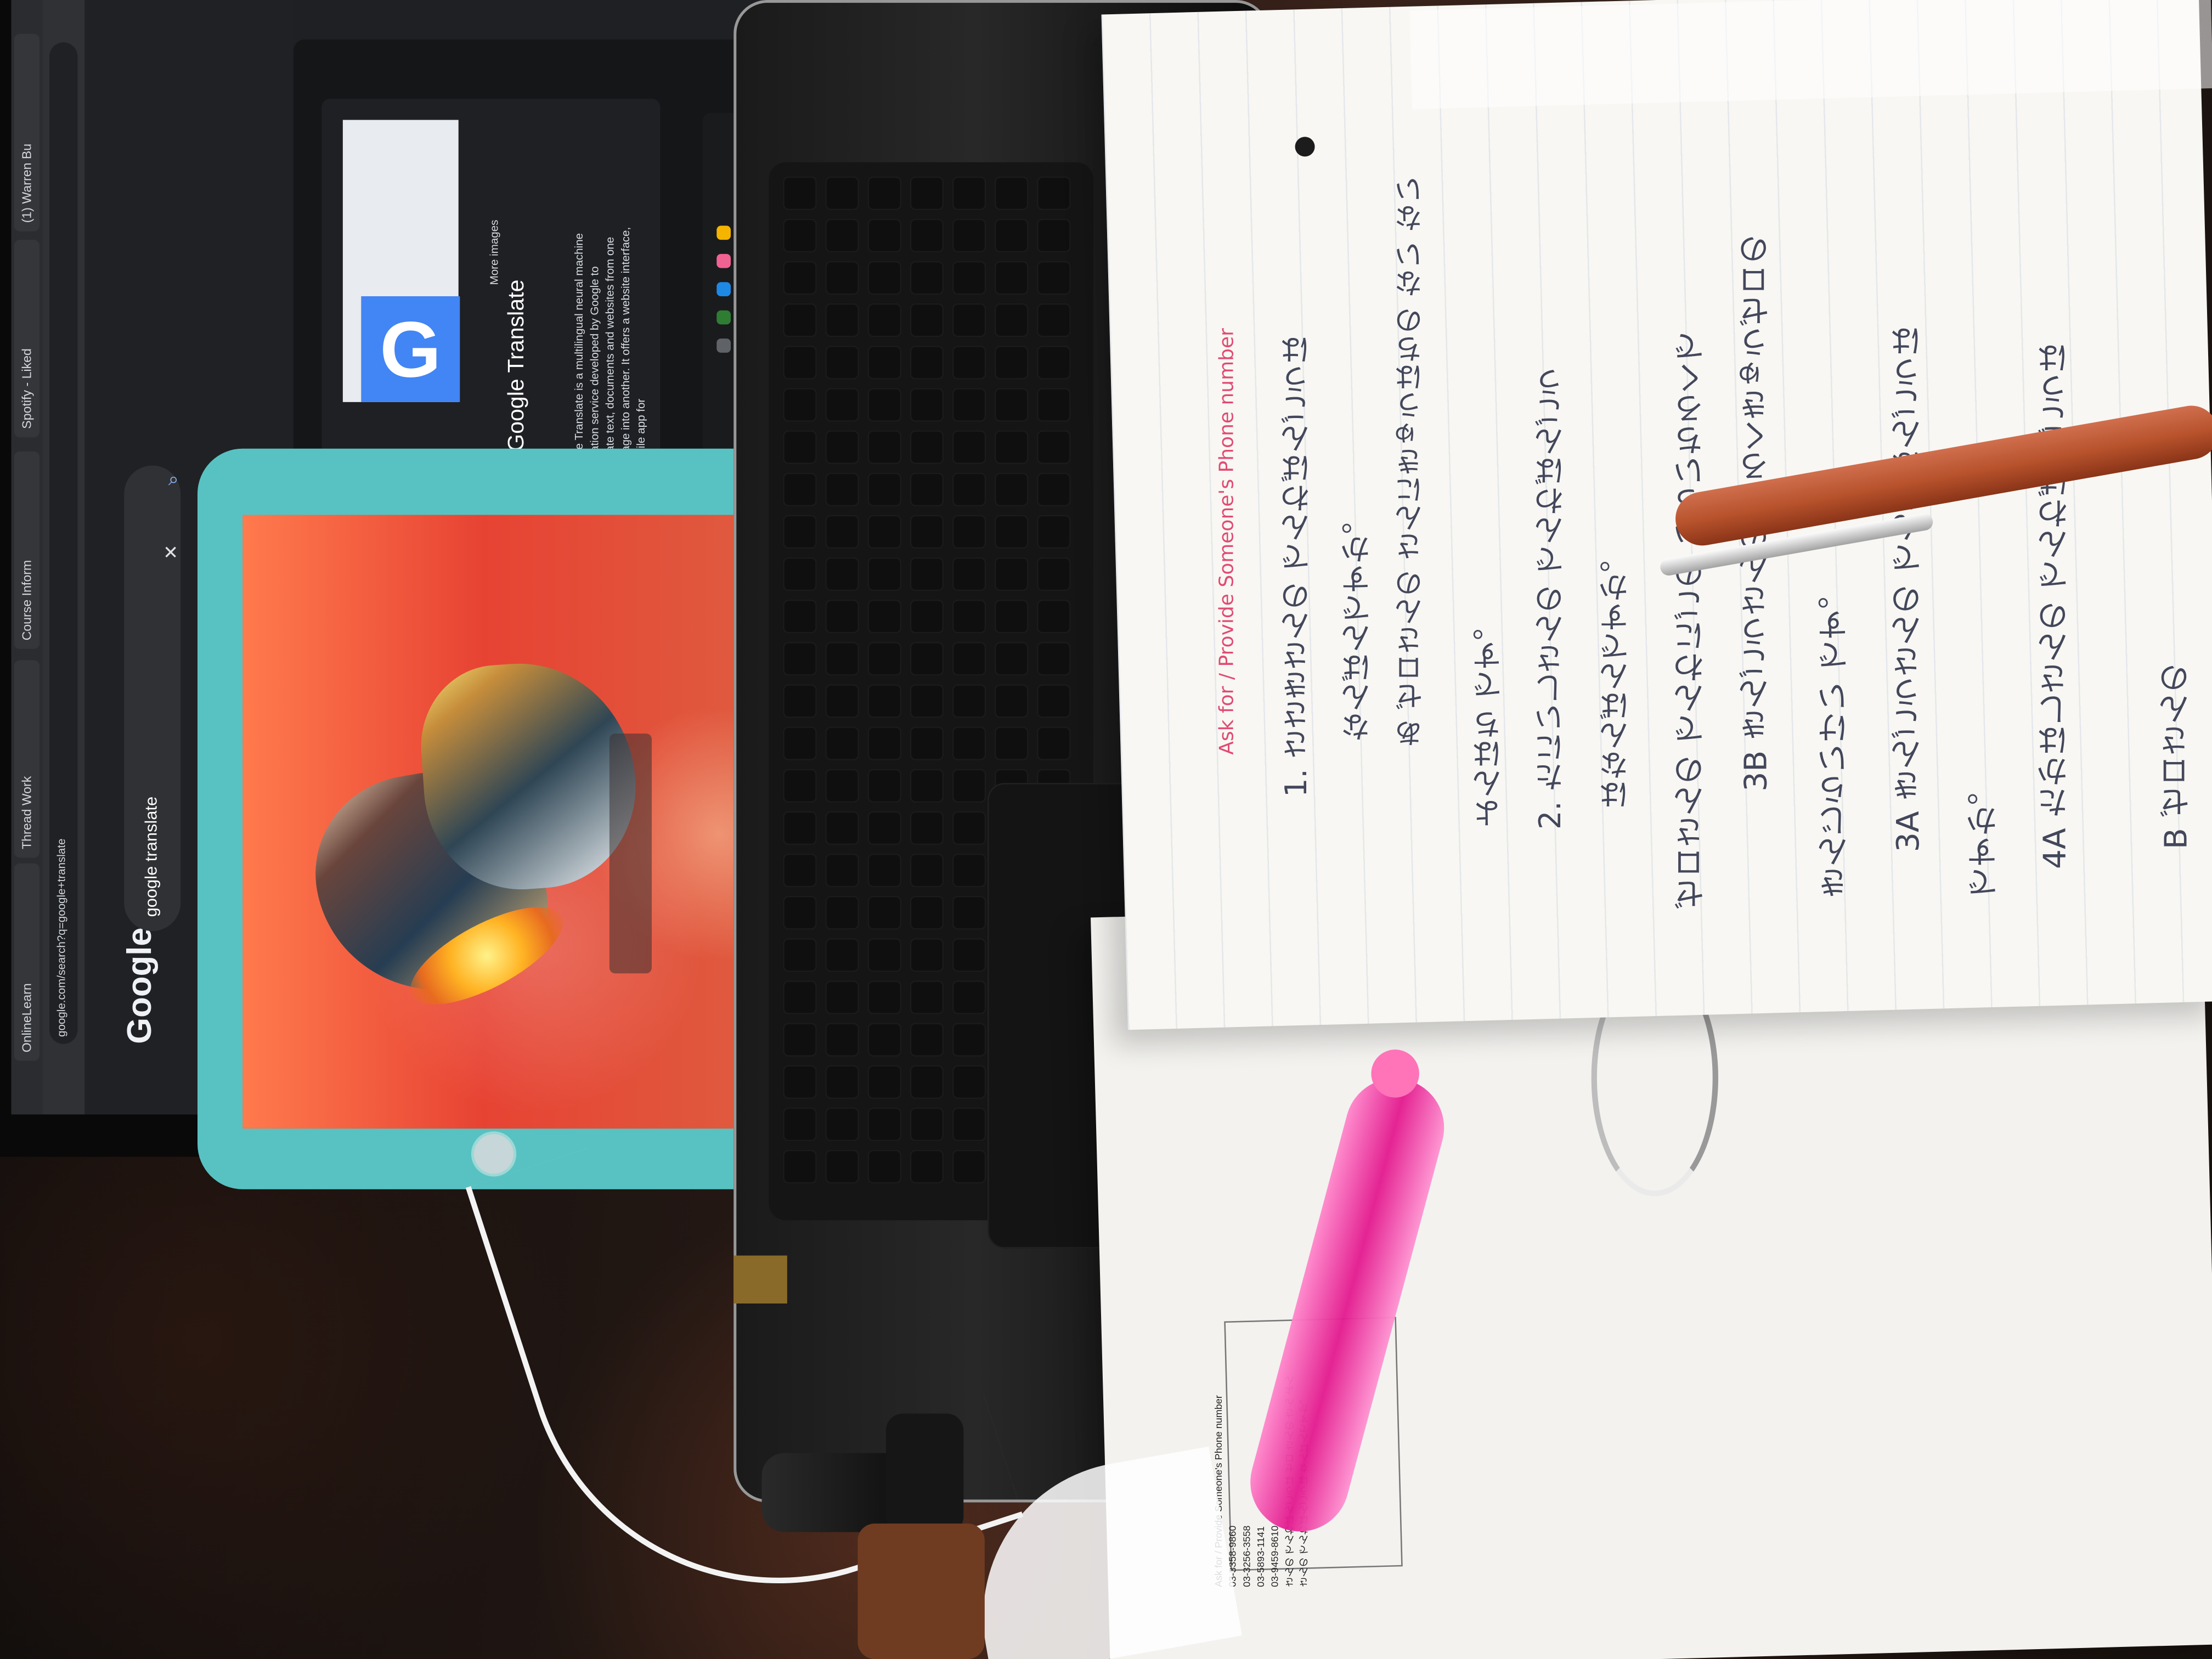  What do you see at coordinates (723, 232) in the screenshot?
I see `taskbar-icon-yellow` at bounding box center [723, 232].